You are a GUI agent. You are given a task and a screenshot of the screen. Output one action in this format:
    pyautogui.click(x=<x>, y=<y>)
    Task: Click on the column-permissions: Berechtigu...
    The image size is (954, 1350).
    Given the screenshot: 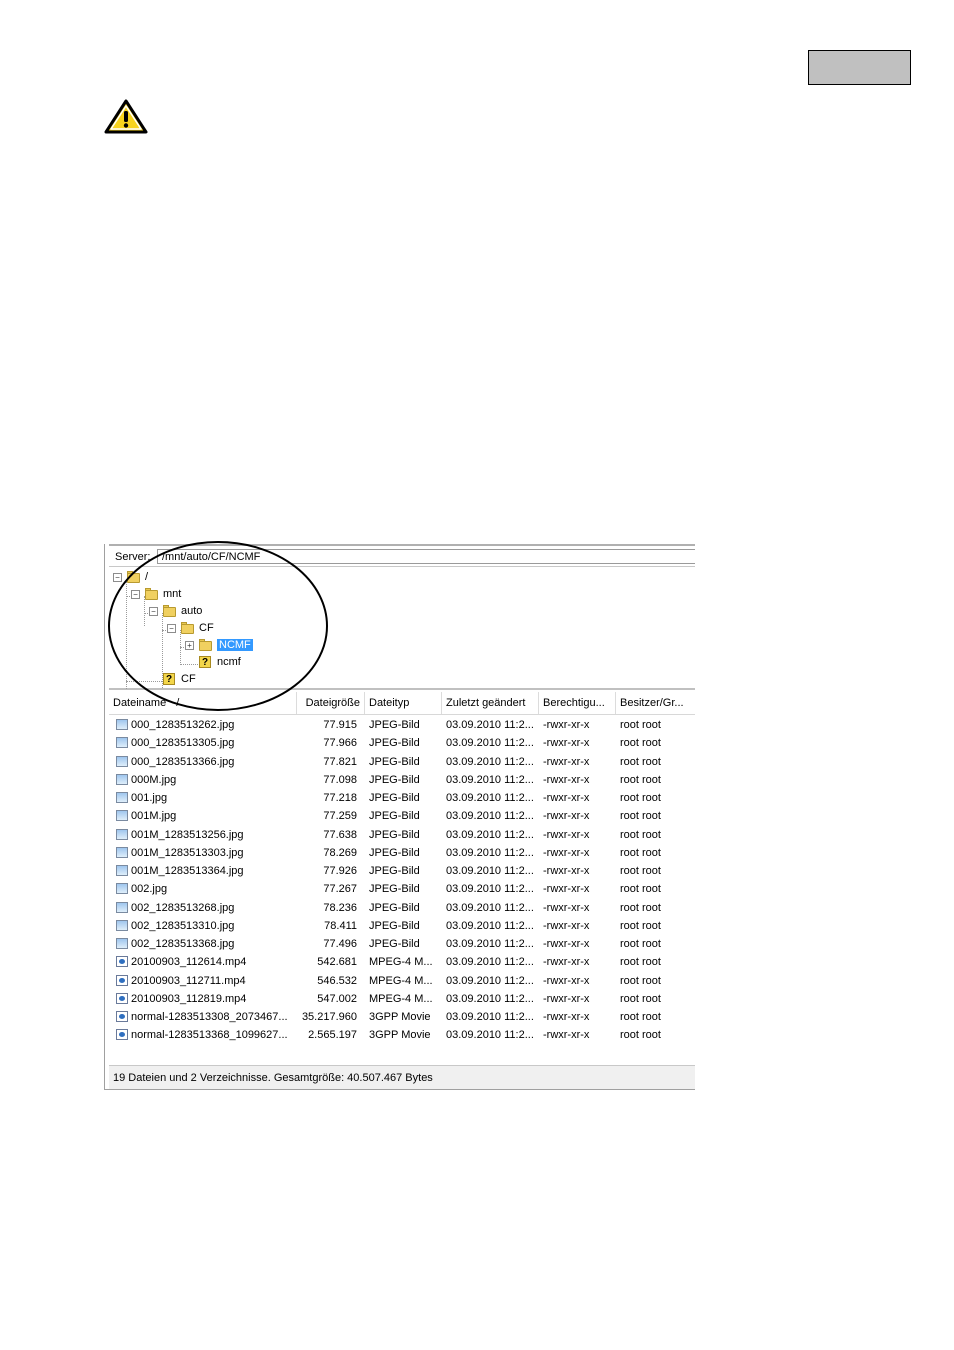 What is the action you would take?
    pyautogui.click(x=577, y=703)
    